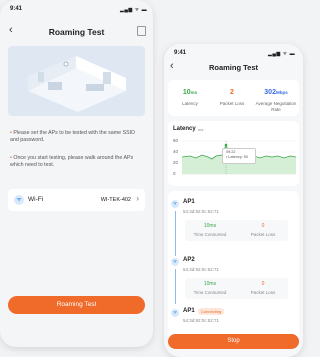  I want to click on report-icon, so click(141, 31).